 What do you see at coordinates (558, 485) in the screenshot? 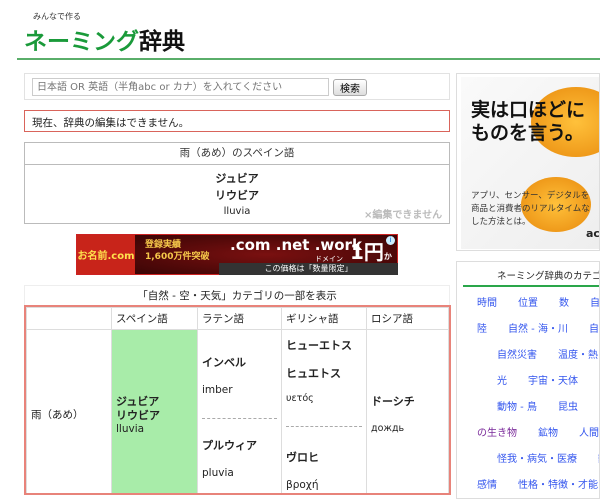
I see `category-link: 性格・特徴・才能` at bounding box center [558, 485].